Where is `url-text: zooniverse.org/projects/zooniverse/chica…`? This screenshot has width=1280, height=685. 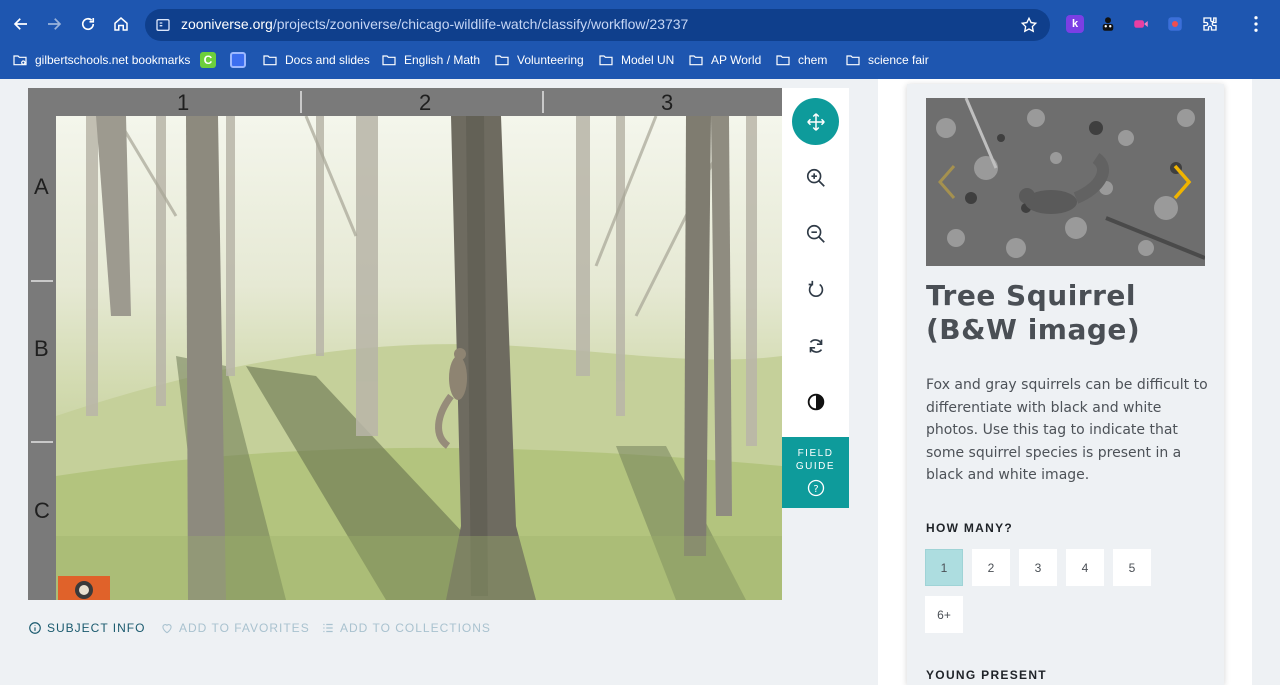
url-text: zooniverse.org/projects/zooniverse/chica… is located at coordinates (434, 24).